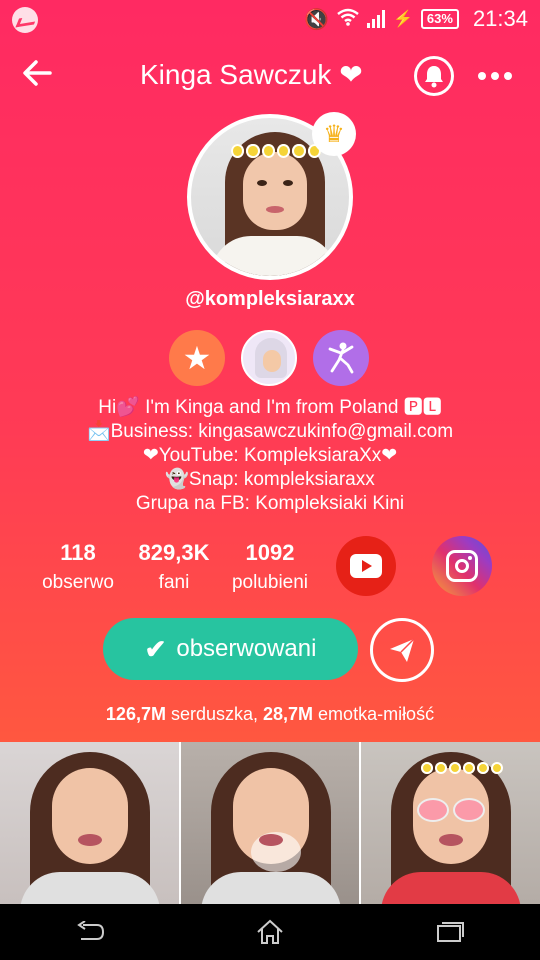 Image resolution: width=540 pixels, height=960 pixels. Describe the element at coordinates (246, 648) in the screenshot. I see `following-button-label: obserwowani` at that location.